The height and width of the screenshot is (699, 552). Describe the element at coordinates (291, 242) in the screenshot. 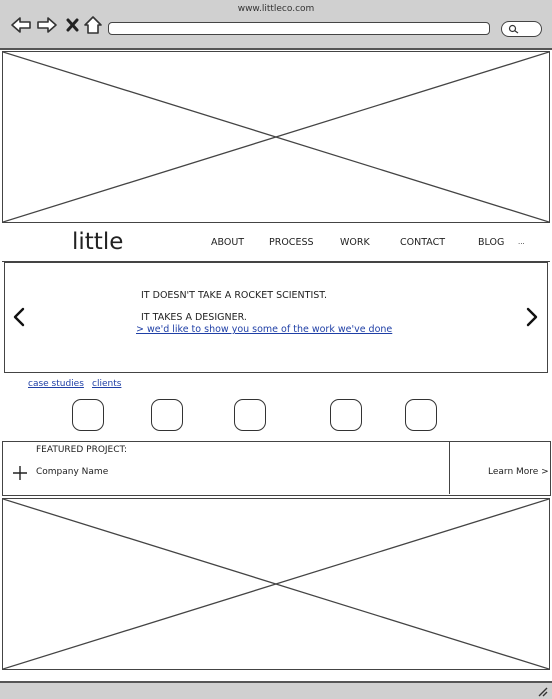

I see `nav-process: PROCESS` at that location.